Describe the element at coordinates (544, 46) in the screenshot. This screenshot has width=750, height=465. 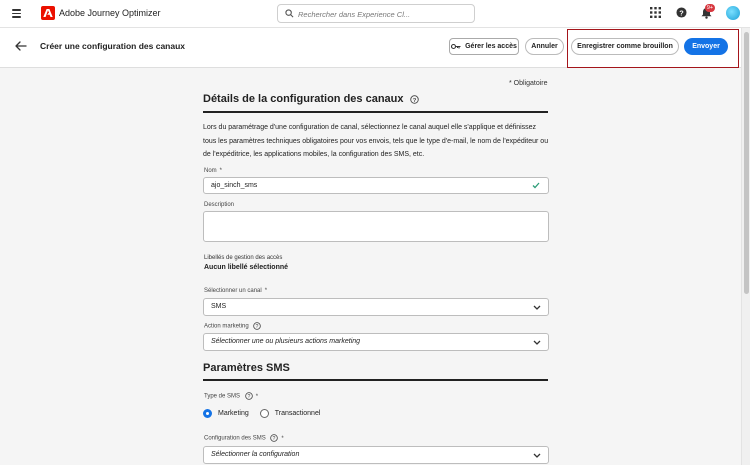
I see `cancel-button: Annuler` at that location.